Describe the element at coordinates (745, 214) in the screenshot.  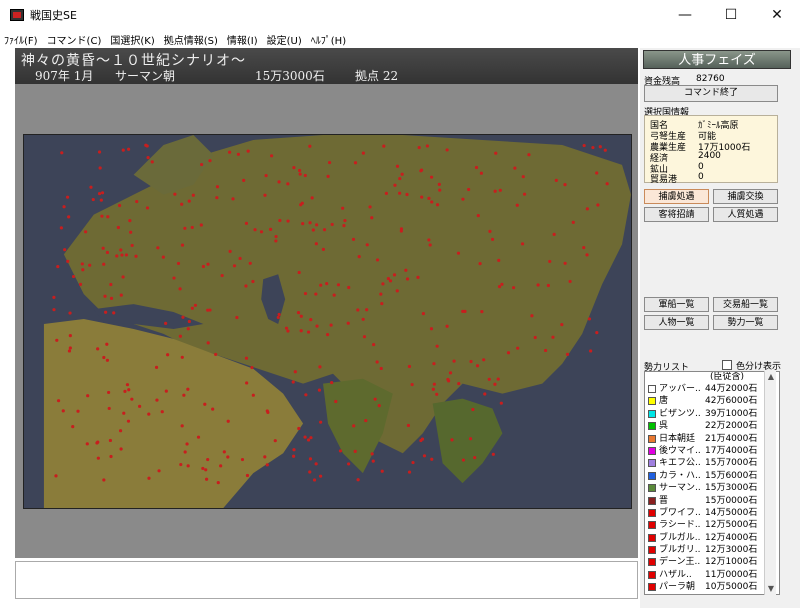
I see `hostage-treatment-button: 人質処遇` at that location.